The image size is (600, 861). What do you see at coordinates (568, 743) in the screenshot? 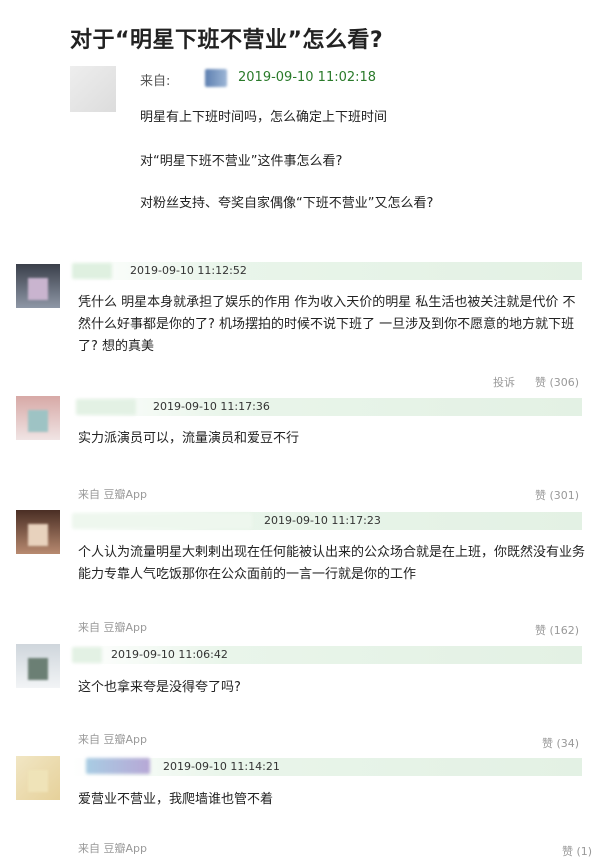
I see `like-count: (34)` at bounding box center [568, 743].